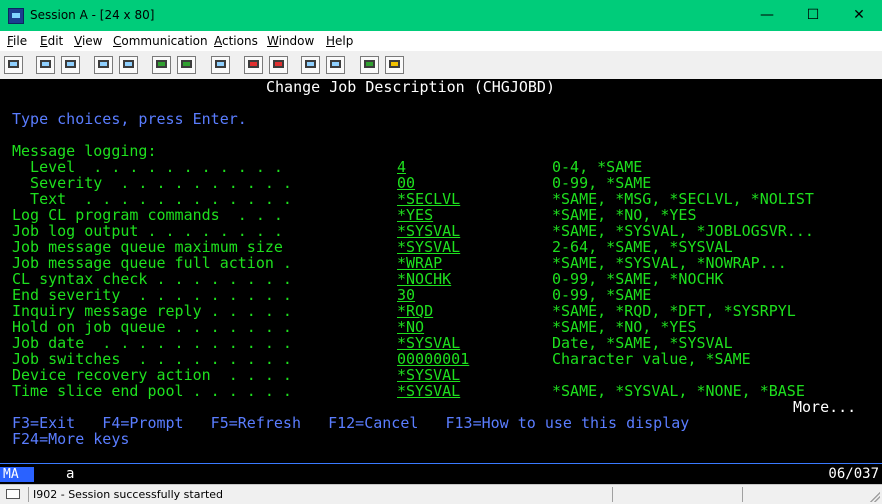 The image size is (882, 504). Describe the element at coordinates (428, 343) in the screenshot. I see `job-date-input: *SYSVAL` at that location.